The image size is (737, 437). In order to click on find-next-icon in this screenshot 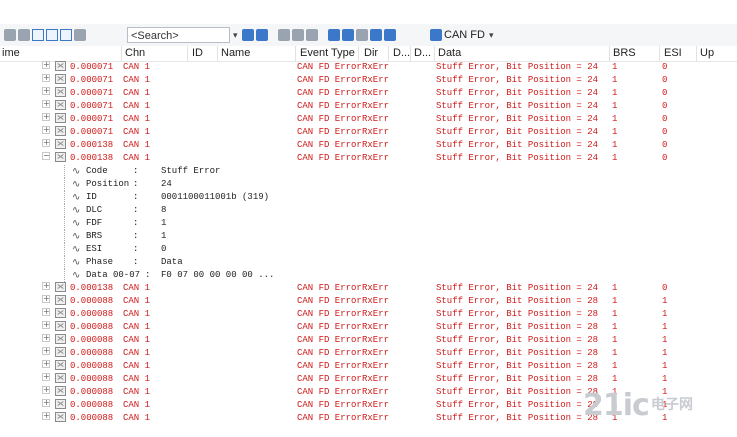, I will do `click(248, 35)`.